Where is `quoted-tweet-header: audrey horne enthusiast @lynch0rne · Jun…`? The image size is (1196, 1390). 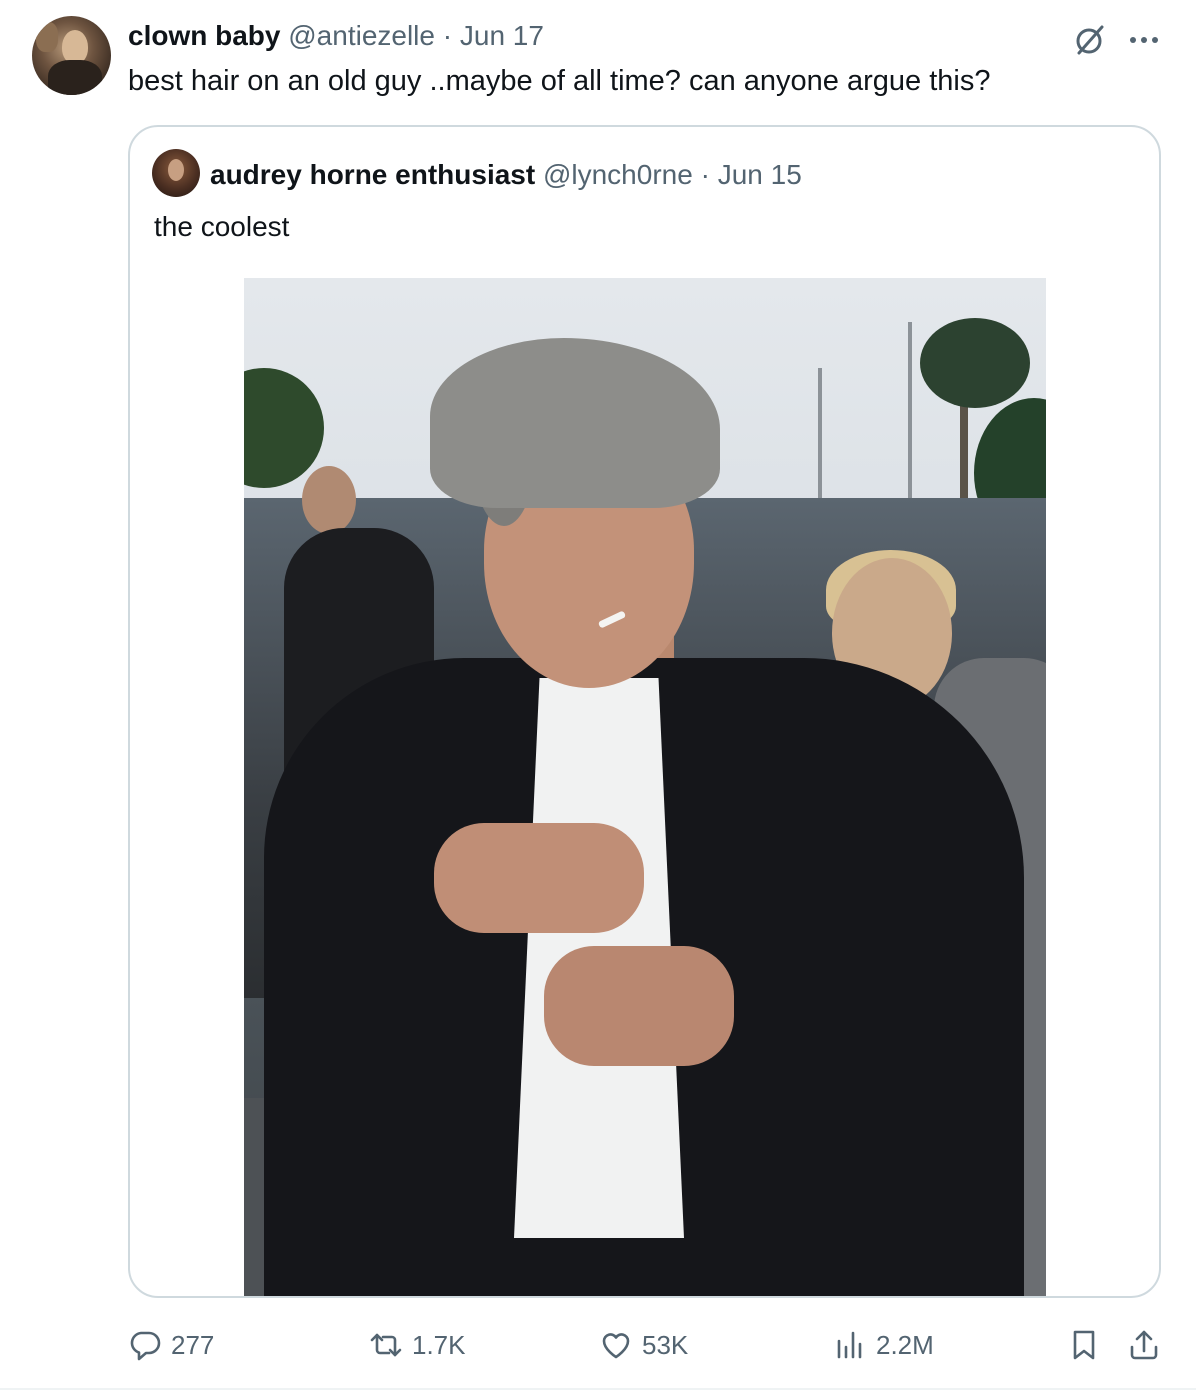
quoted-tweet-header: audrey horne enthusiast @lynch0rne · Jun… is located at coordinates (506, 175).